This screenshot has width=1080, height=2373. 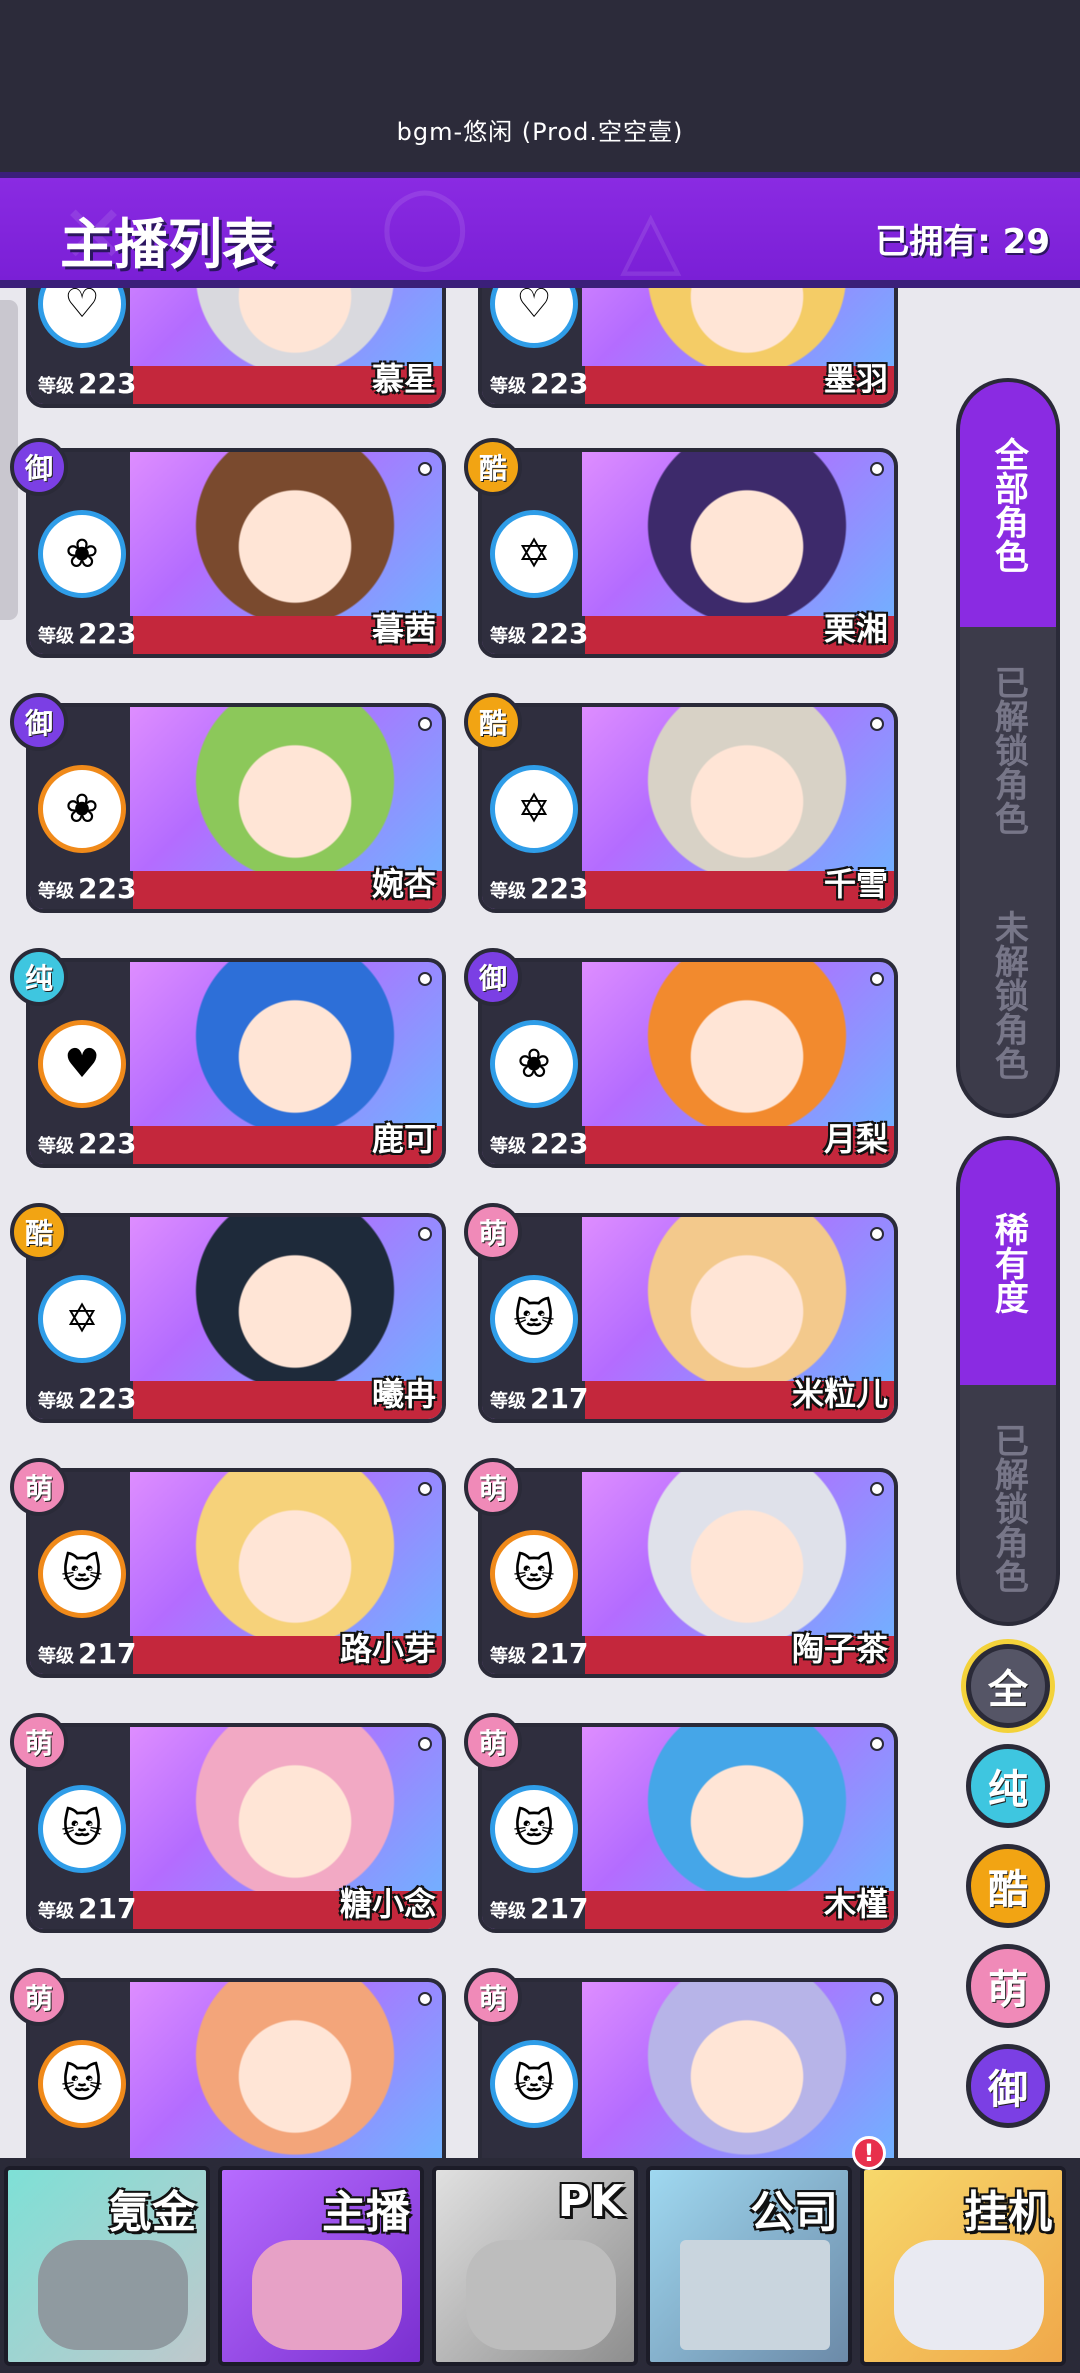 What do you see at coordinates (366, 2212) in the screenshot?
I see `nav-label: 主播` at bounding box center [366, 2212].